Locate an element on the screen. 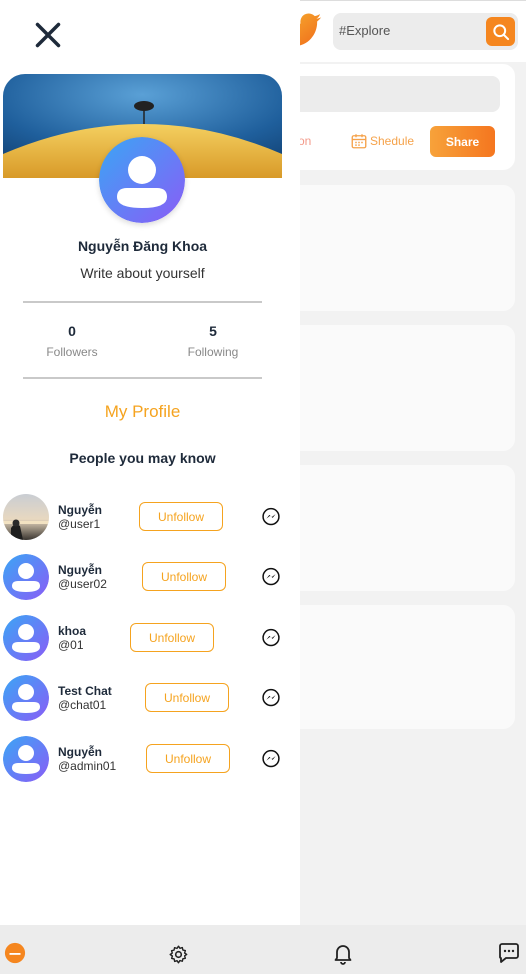 The height and width of the screenshot is (974, 526). person-handle: @admin01 is located at coordinates (87, 766).